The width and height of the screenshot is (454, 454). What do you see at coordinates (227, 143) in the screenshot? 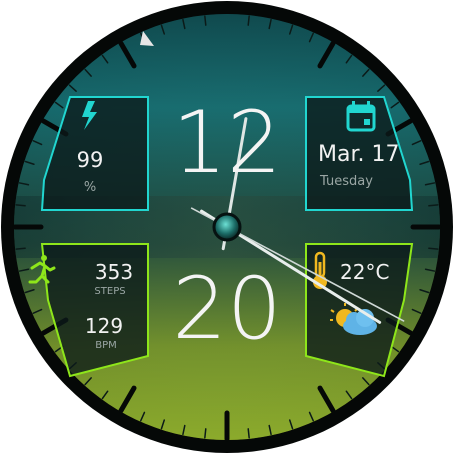
I see `hour-display: 12` at bounding box center [227, 143].